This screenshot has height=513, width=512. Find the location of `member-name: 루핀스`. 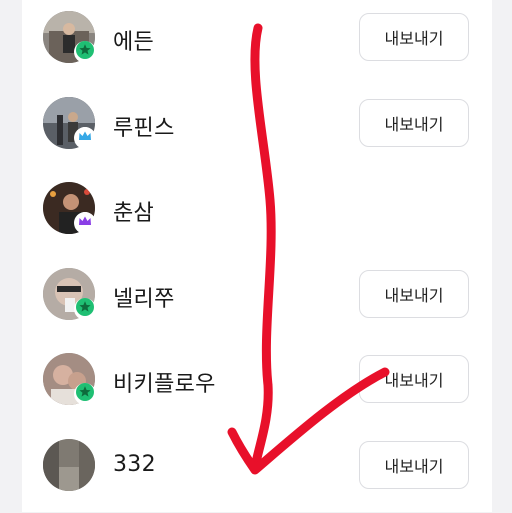

member-name: 루핀스 is located at coordinates (144, 126).